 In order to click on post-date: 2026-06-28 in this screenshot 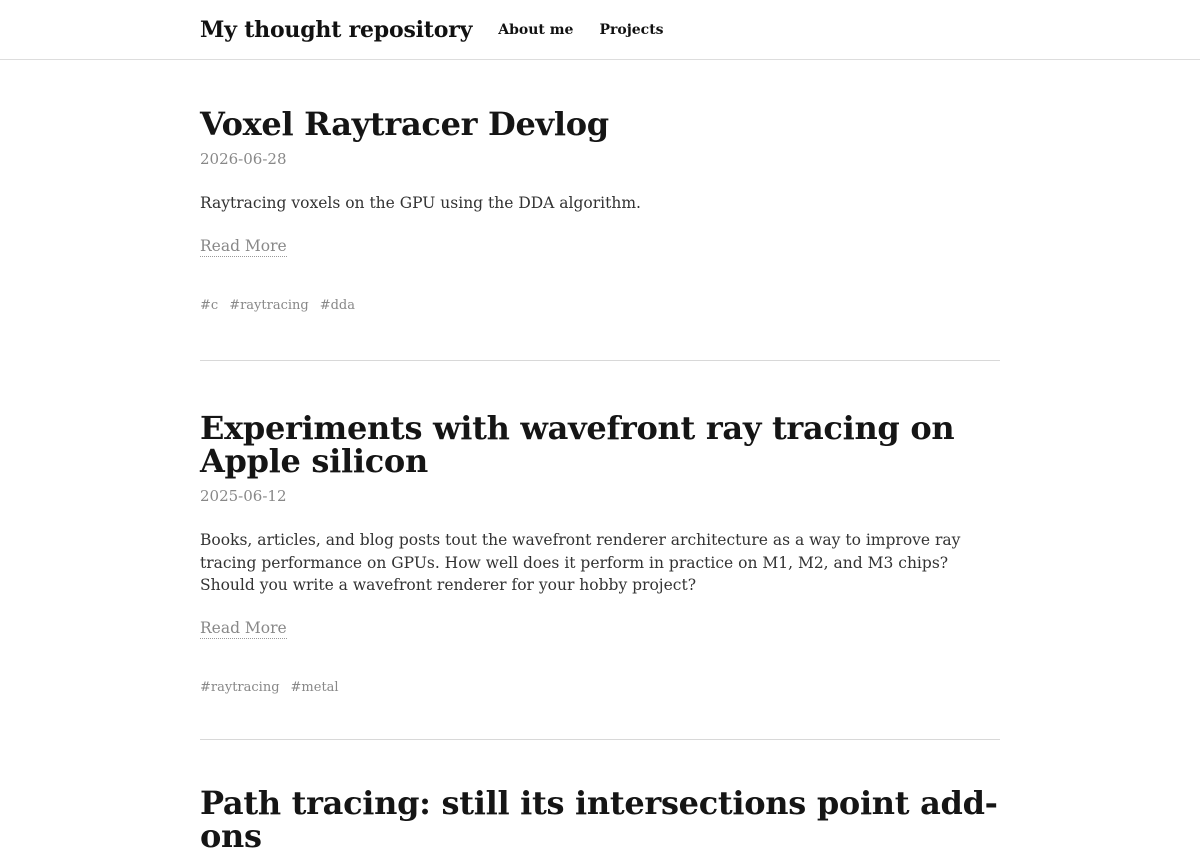, I will do `click(243, 159)`.